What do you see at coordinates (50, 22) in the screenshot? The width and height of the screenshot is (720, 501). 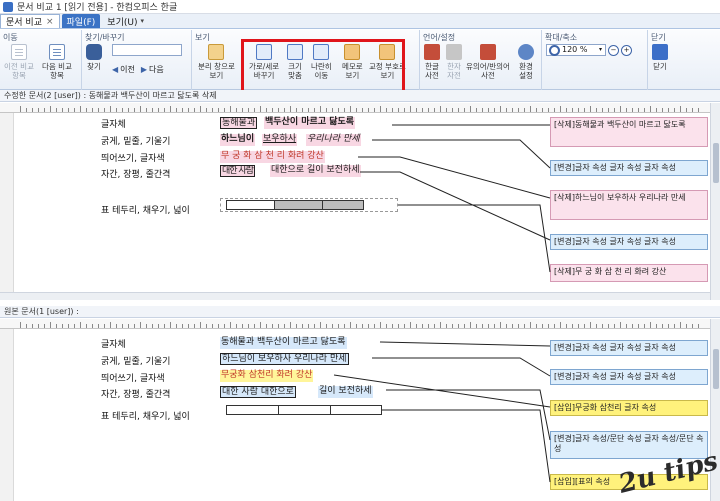 I see `close-tab-icon: ×` at bounding box center [50, 22].